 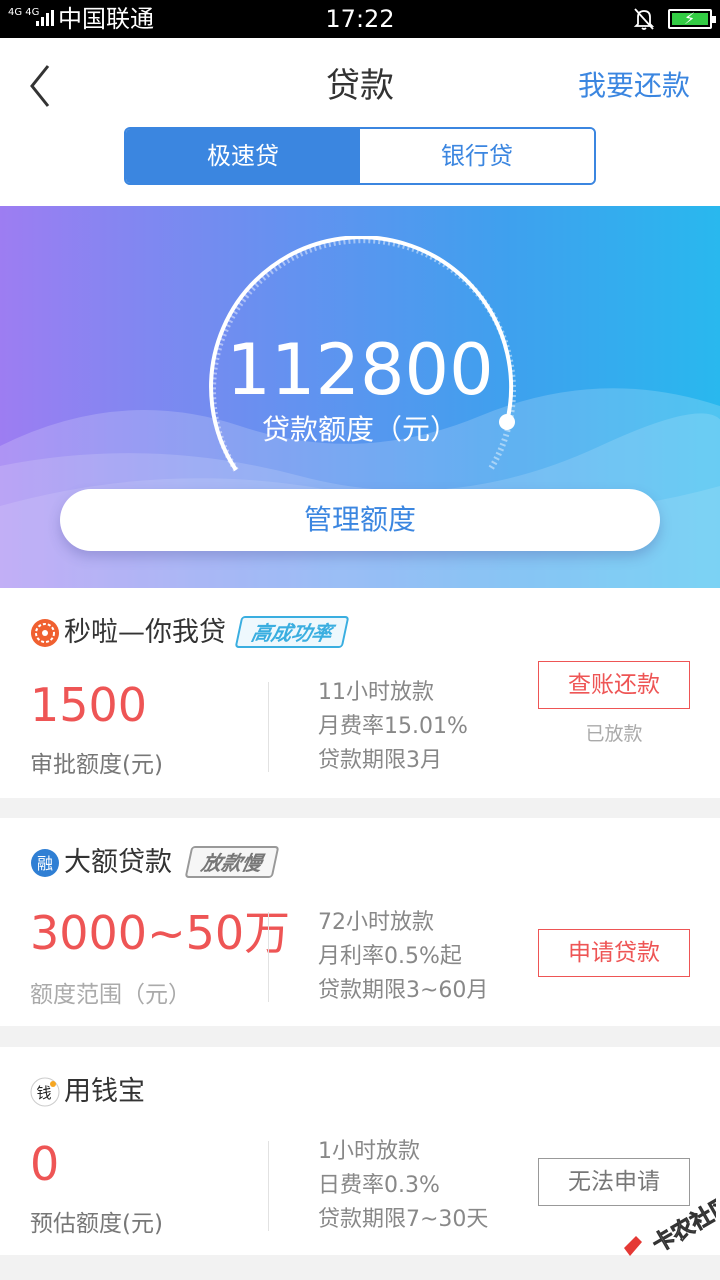 What do you see at coordinates (118, 862) in the screenshot?
I see `loan-name: 大额贷款` at bounding box center [118, 862].